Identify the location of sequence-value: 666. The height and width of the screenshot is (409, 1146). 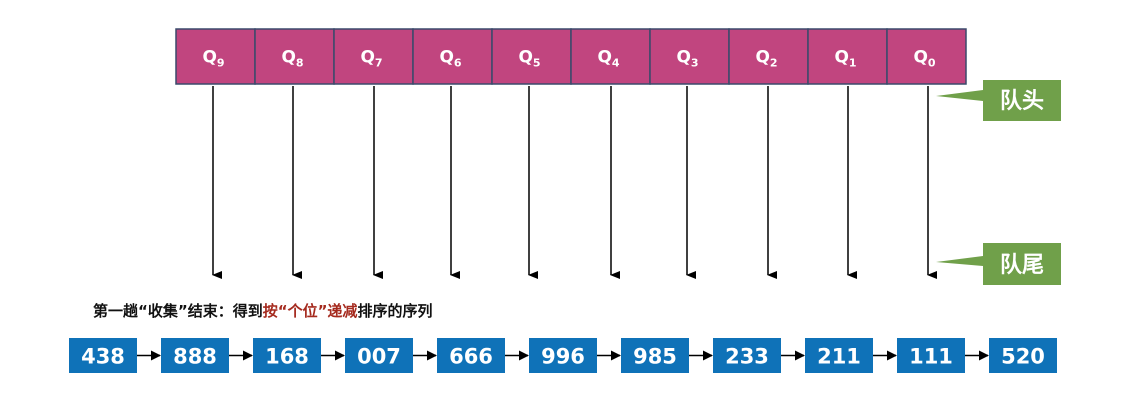
(471, 357).